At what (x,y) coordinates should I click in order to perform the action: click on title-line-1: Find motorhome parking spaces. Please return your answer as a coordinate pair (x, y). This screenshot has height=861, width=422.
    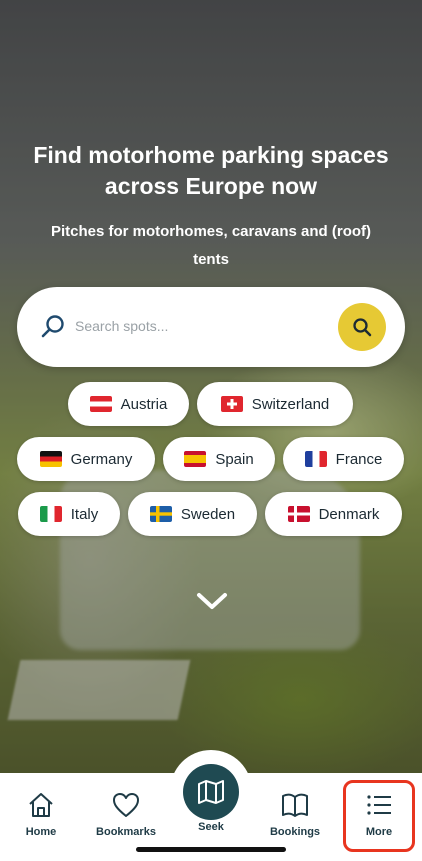
    Looking at the image, I should click on (211, 155).